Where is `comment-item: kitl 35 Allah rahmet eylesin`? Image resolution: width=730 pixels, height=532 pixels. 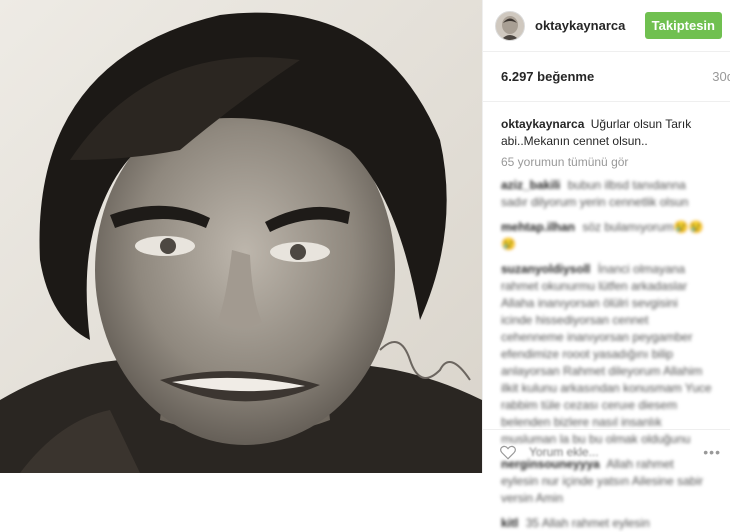
comment-item: kitl 35 Allah rahmet eylesin is located at coordinates (606, 523).